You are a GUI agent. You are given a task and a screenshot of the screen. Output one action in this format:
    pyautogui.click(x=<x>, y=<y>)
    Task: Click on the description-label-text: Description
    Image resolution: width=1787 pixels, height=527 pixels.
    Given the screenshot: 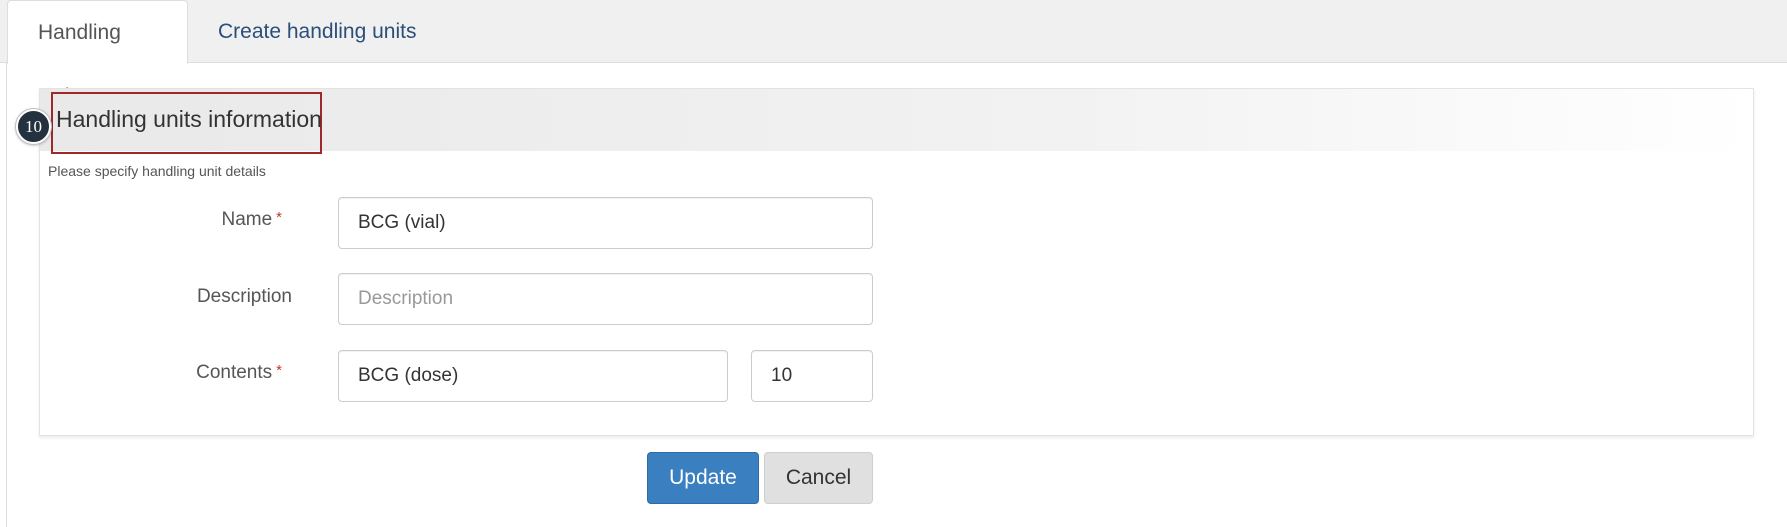 What is the action you would take?
    pyautogui.click(x=244, y=296)
    